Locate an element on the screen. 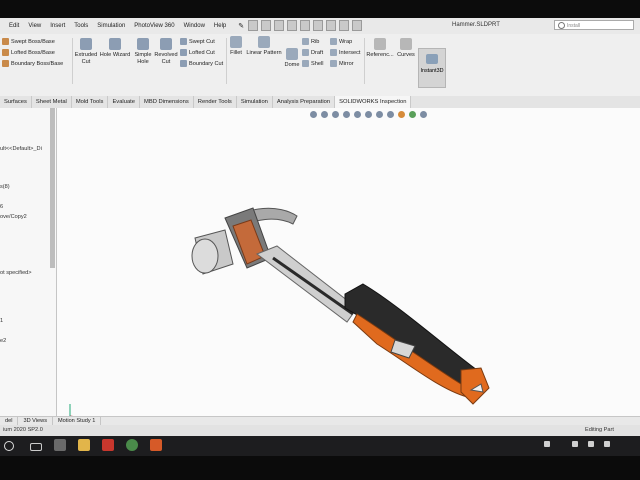  handle-grip is located at coordinates (411, 334).